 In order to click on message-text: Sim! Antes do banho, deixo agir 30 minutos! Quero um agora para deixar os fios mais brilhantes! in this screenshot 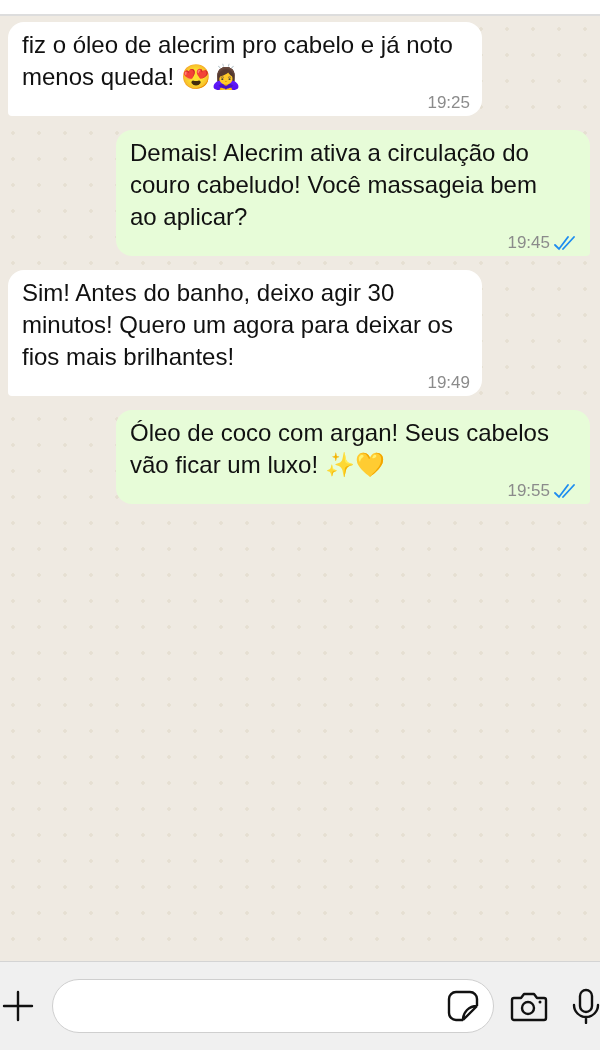, I will do `click(238, 325)`.